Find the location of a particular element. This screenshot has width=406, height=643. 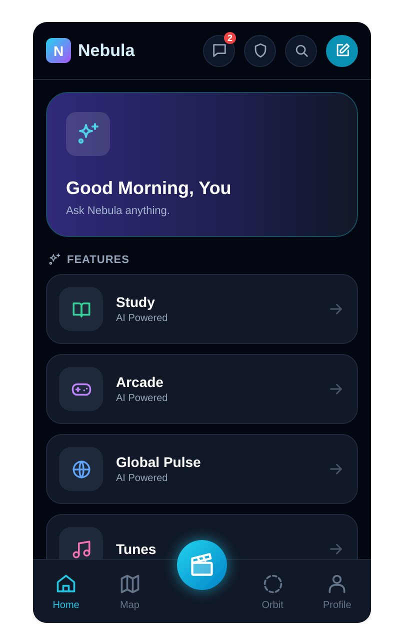

dashed-circle-icon is located at coordinates (273, 583).